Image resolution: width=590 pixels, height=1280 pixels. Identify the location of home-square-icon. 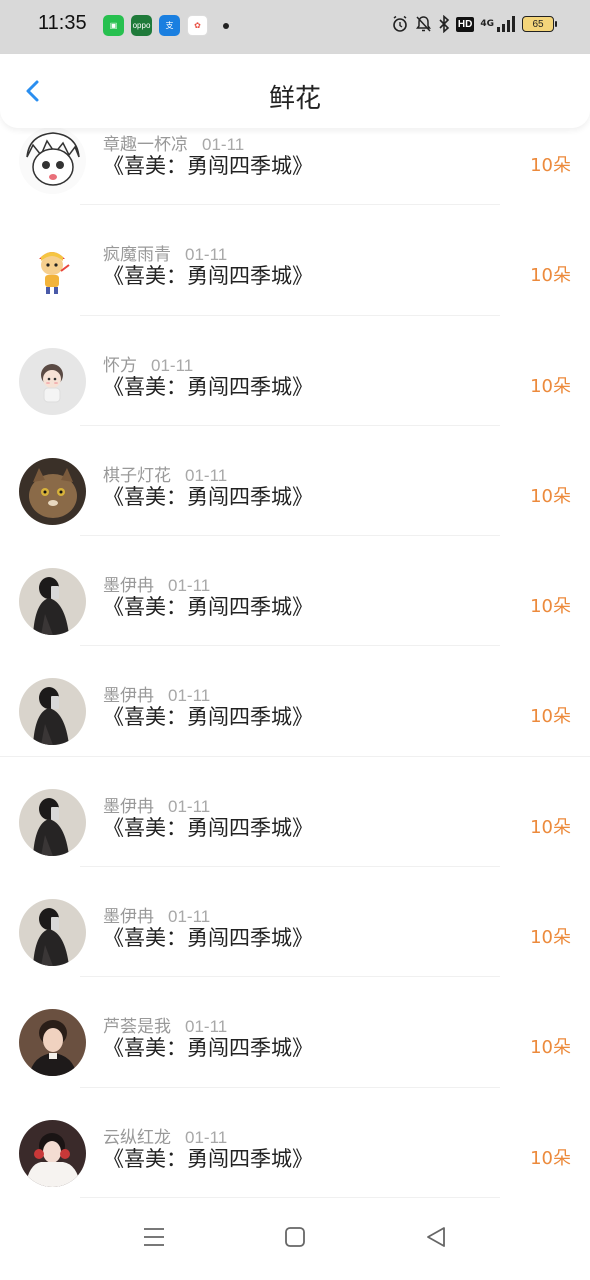
(295, 1237).